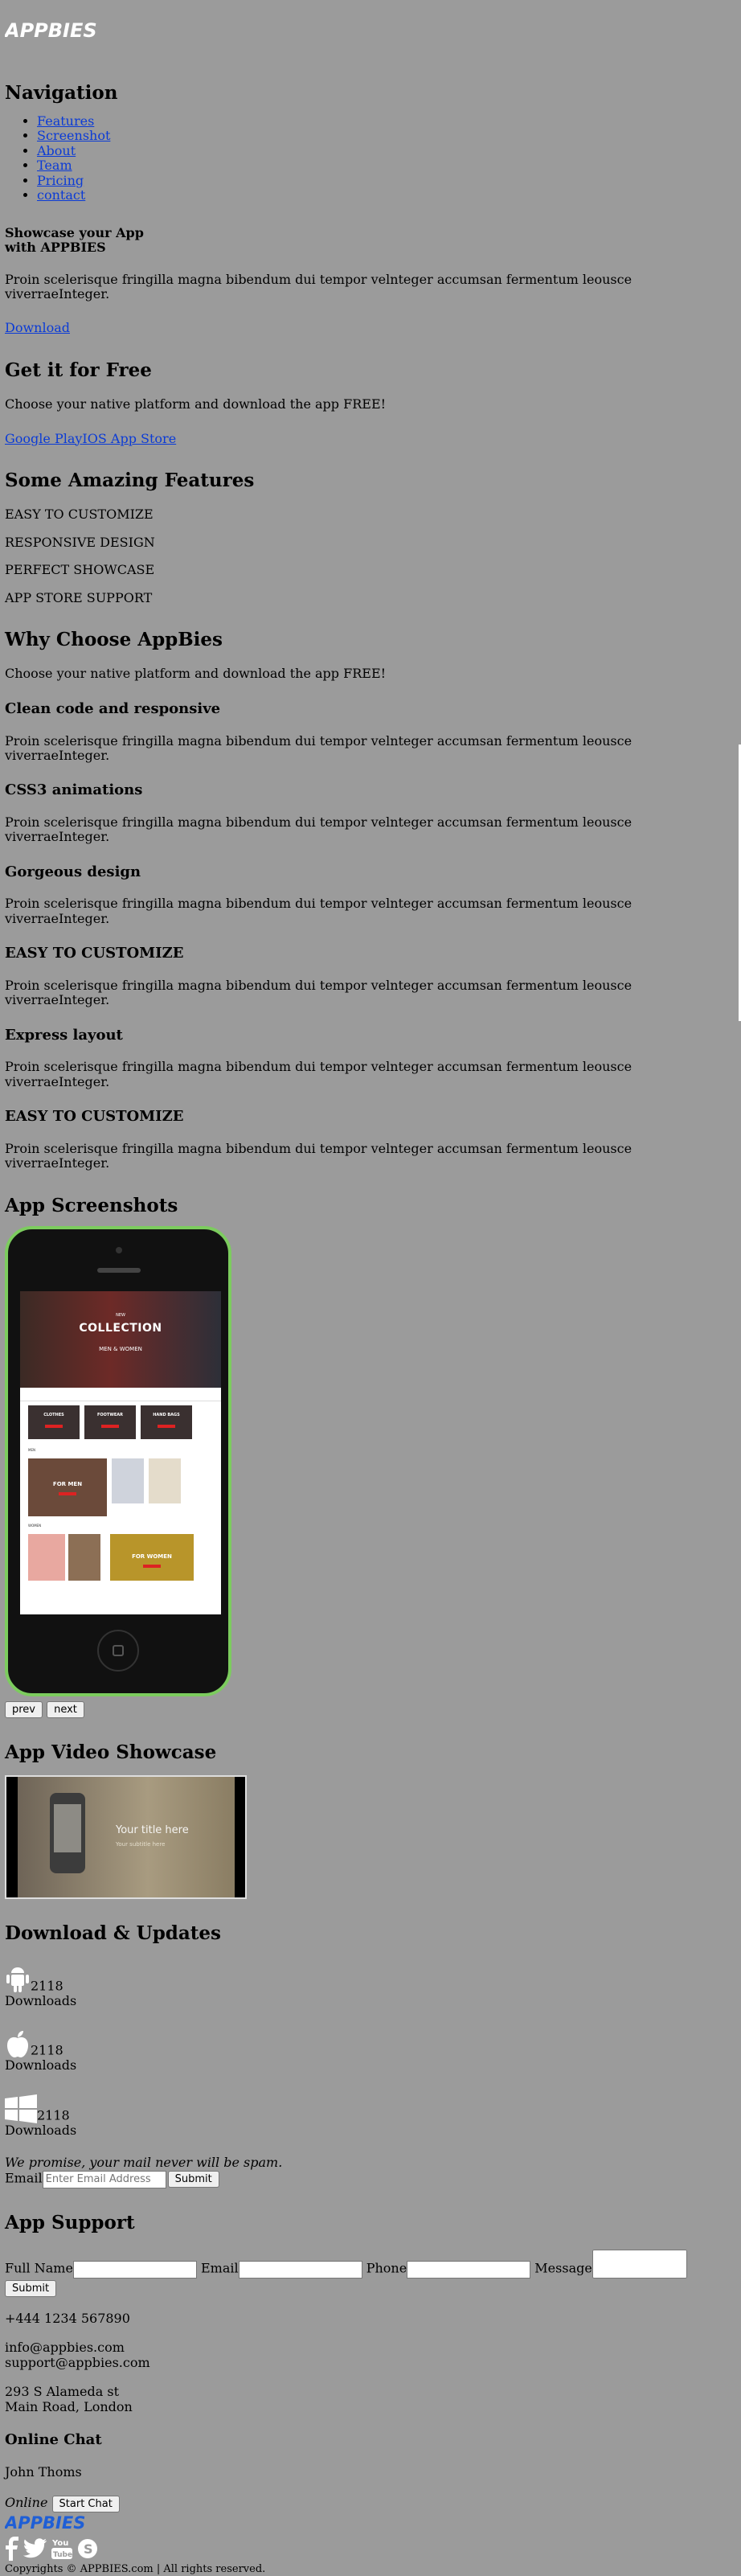 This screenshot has height=2576, width=741. I want to click on newsletter-email-input, so click(104, 2179).